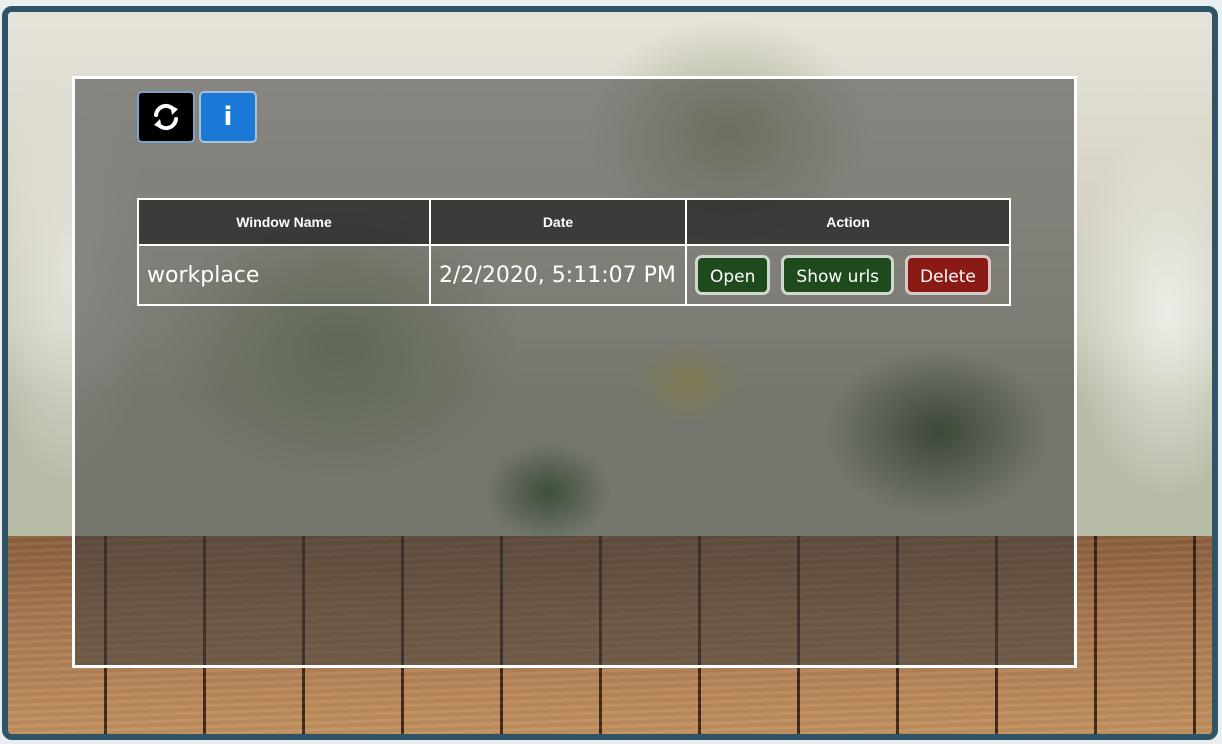 This screenshot has height=744, width=1222. What do you see at coordinates (733, 275) in the screenshot?
I see `open-button: Open` at bounding box center [733, 275].